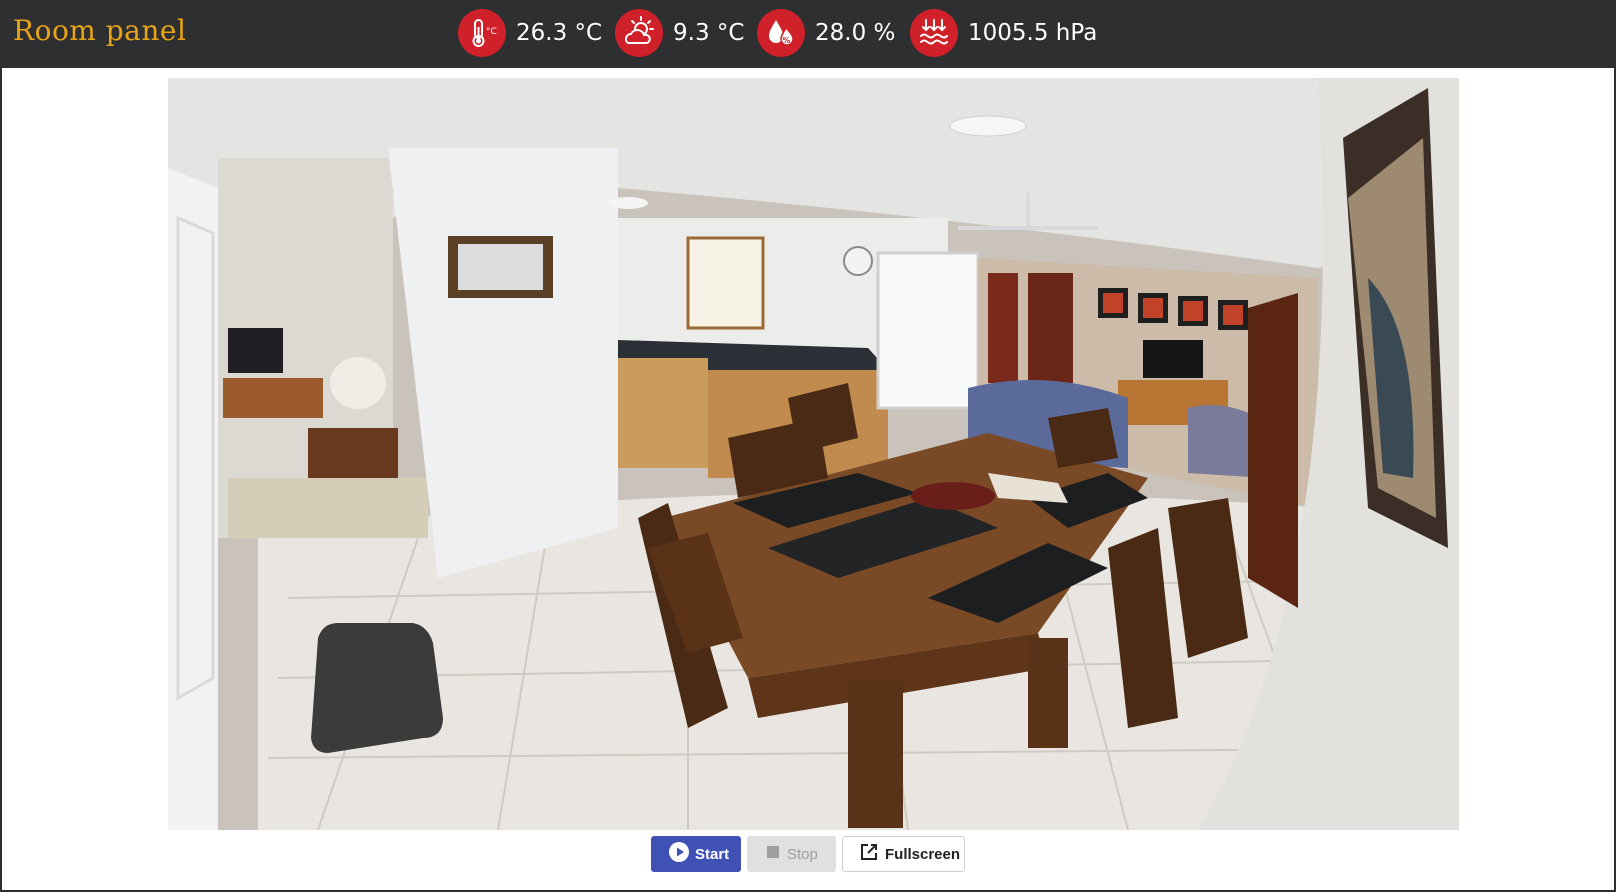 This screenshot has width=1616, height=892. Describe the element at coordinates (923, 854) in the screenshot. I see `fullscreen-button-label: Fullscreen` at that location.